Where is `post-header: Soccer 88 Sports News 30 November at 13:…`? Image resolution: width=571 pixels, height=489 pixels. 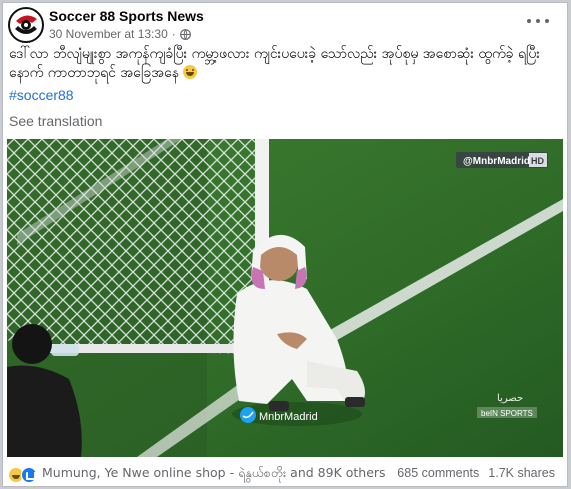 post-header: Soccer 88 Sports News 30 November at 13:… is located at coordinates (285, 24).